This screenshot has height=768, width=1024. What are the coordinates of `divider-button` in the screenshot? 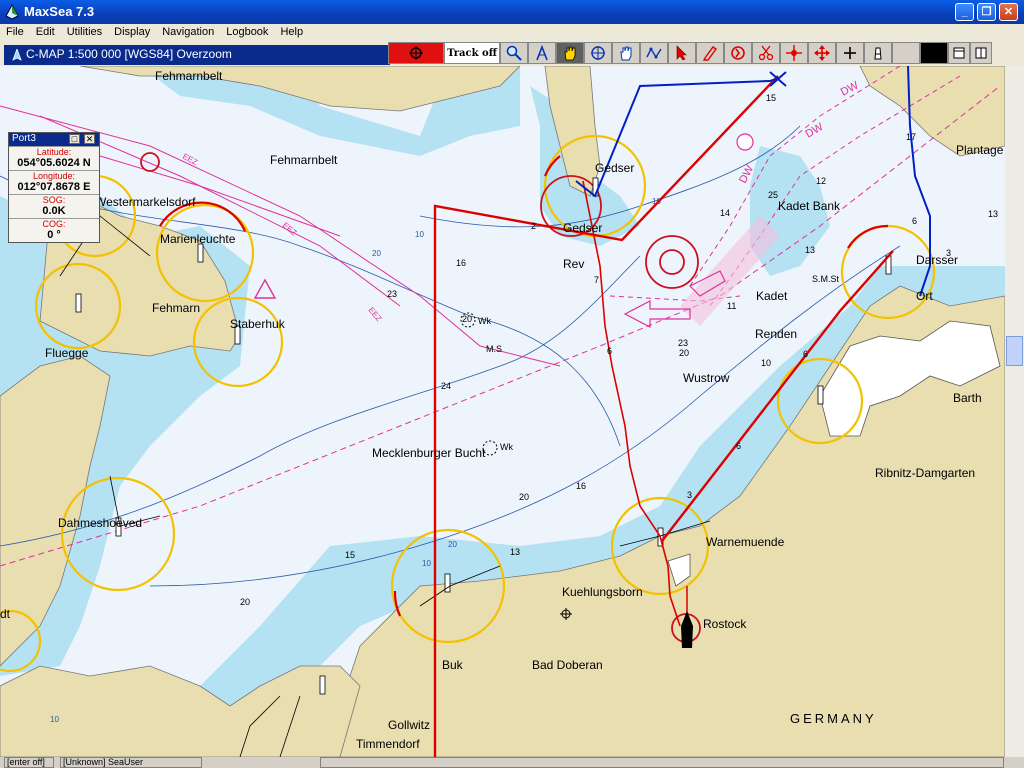 It's located at (542, 53).